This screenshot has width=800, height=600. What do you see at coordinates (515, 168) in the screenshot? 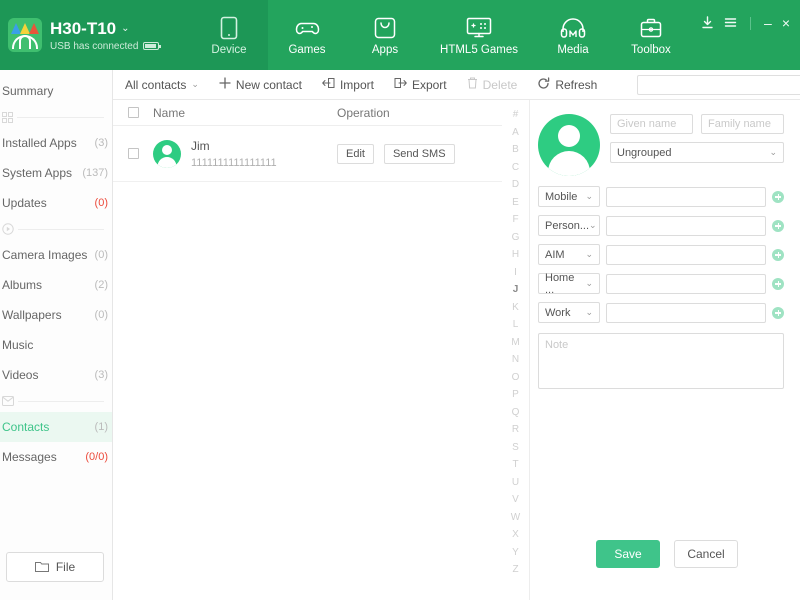
I see `alpha-index-c: C` at bounding box center [515, 168].